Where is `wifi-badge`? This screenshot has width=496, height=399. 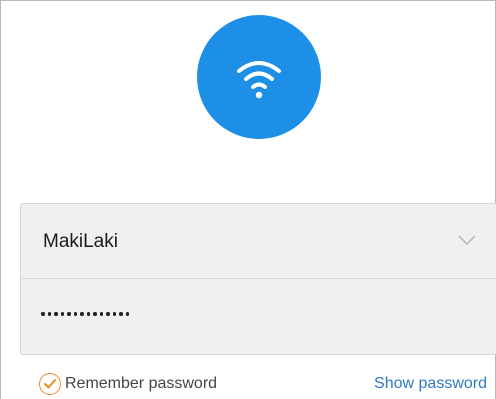
wifi-badge is located at coordinates (259, 77).